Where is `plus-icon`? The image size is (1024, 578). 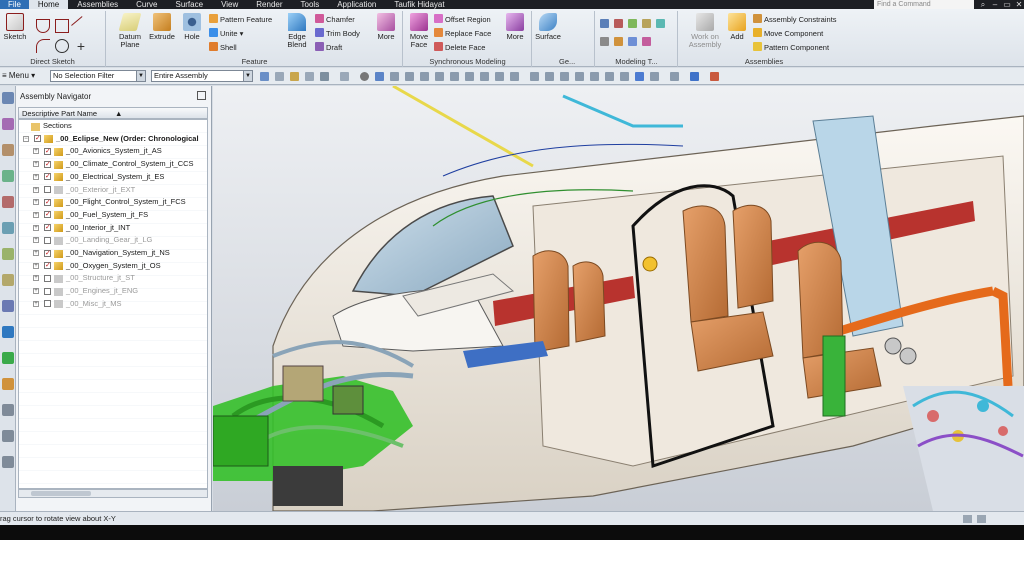 plus-icon is located at coordinates (534, 76).